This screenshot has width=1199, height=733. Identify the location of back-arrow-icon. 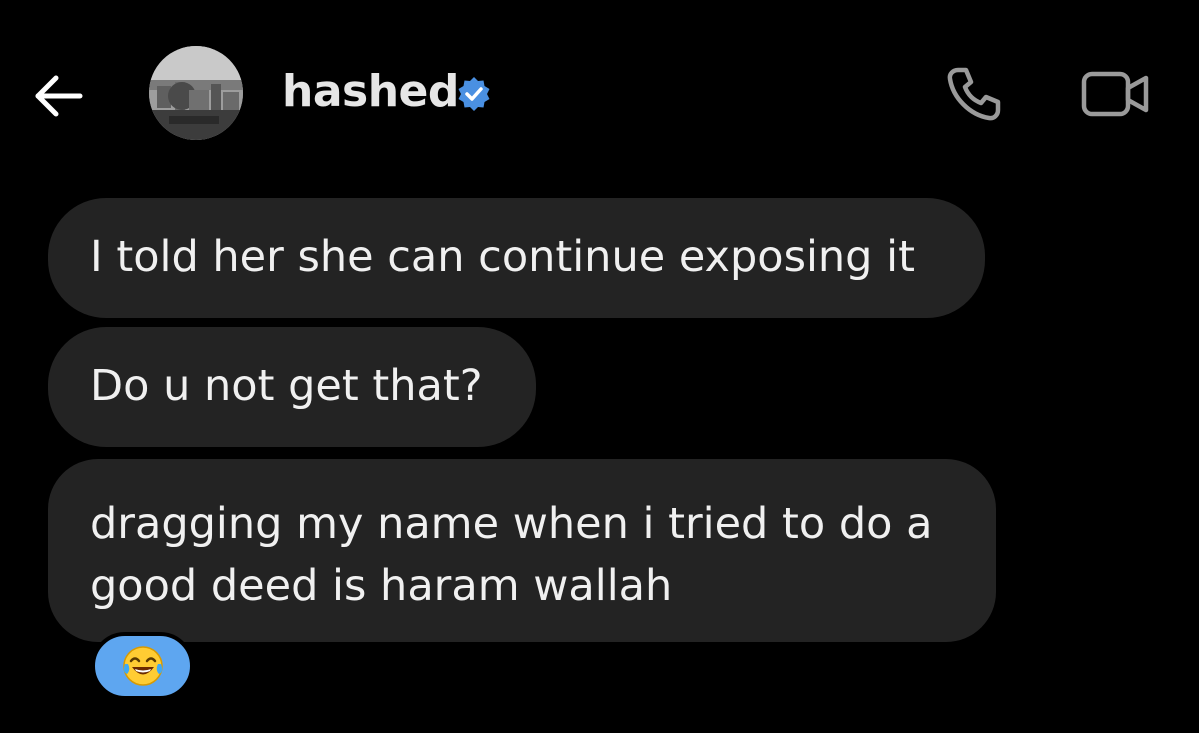
(59, 96).